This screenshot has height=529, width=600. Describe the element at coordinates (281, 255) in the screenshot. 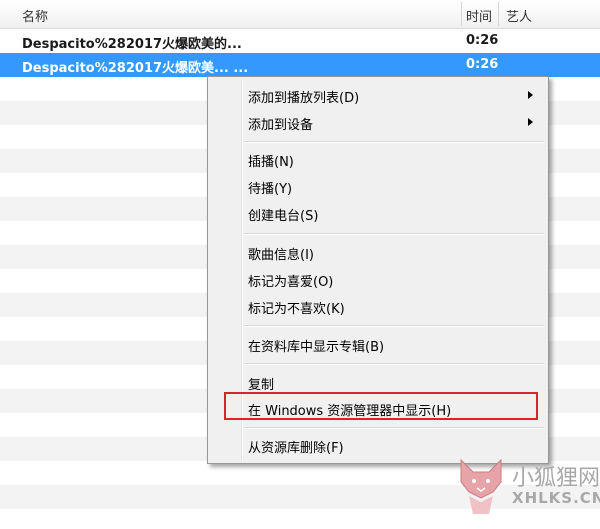

I see `menu-item-label: 歌曲信息(I)` at that location.